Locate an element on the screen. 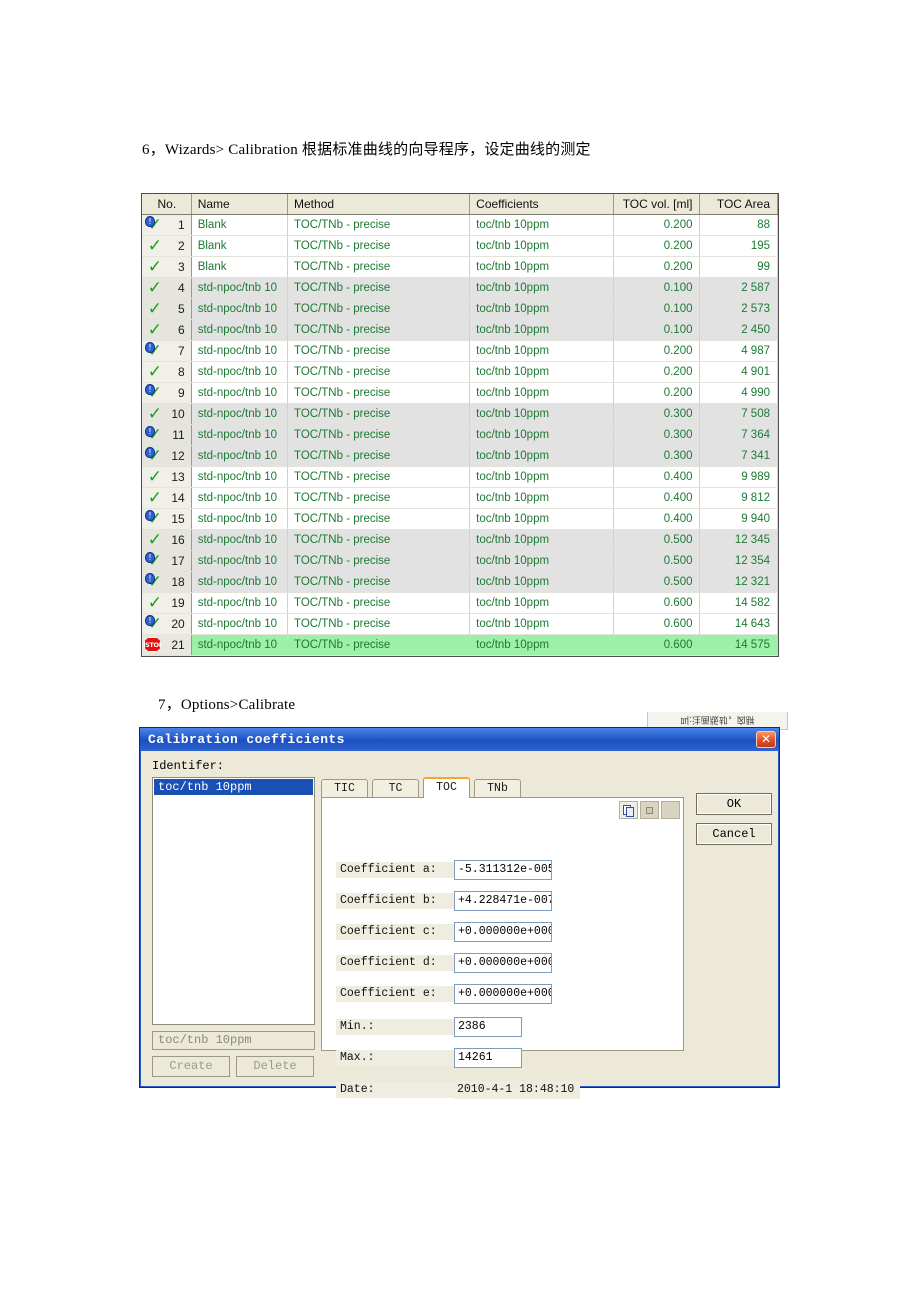  row-toc-area-cell: 2 573 is located at coordinates (738, 309).